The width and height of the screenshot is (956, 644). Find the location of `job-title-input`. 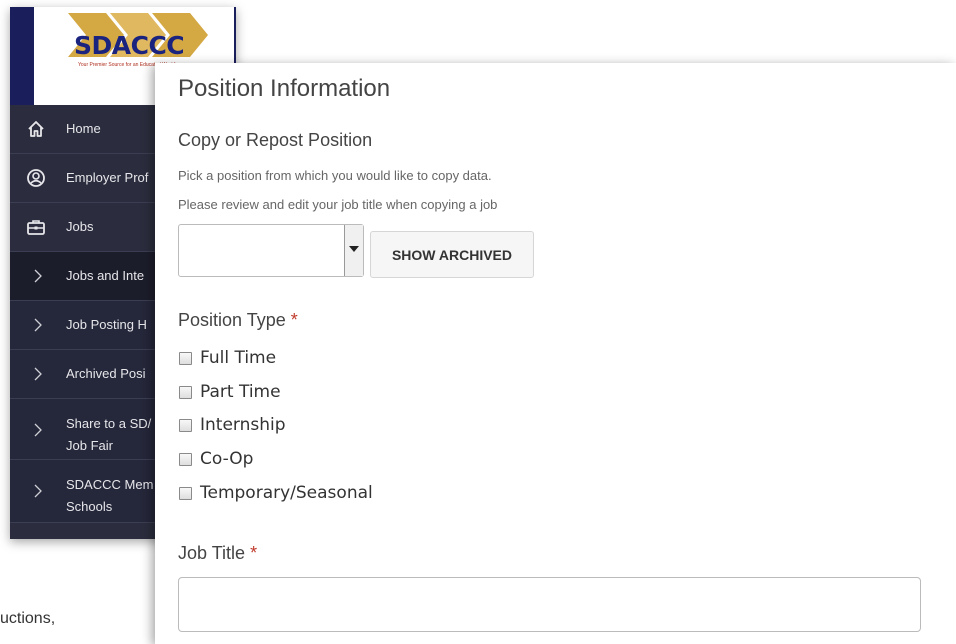

job-title-input is located at coordinates (549, 604).